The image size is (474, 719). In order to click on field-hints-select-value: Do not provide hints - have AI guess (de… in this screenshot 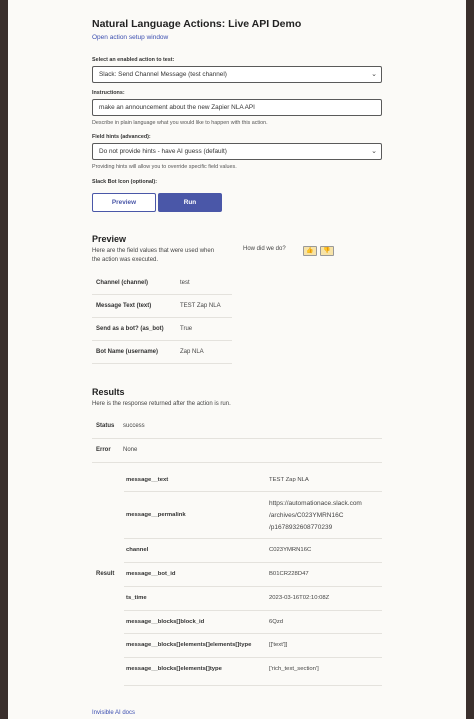, I will do `click(163, 151)`.